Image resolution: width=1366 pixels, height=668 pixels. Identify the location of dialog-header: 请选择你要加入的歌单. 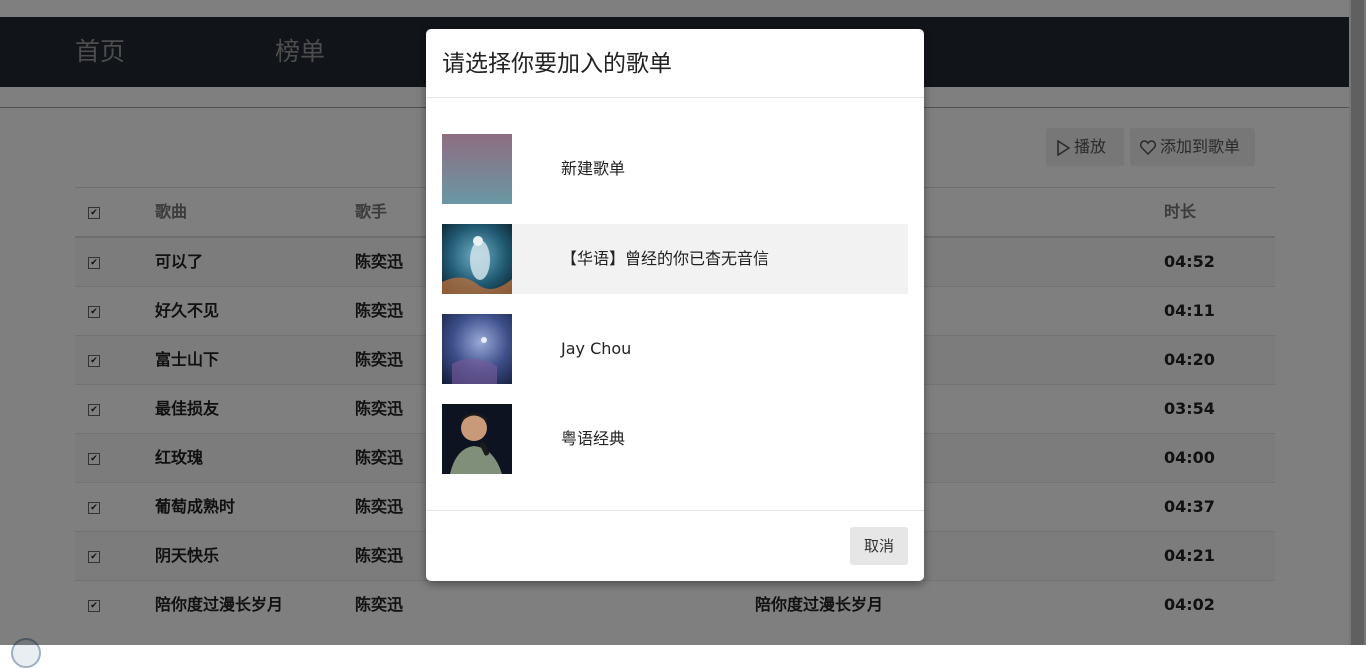
(675, 63).